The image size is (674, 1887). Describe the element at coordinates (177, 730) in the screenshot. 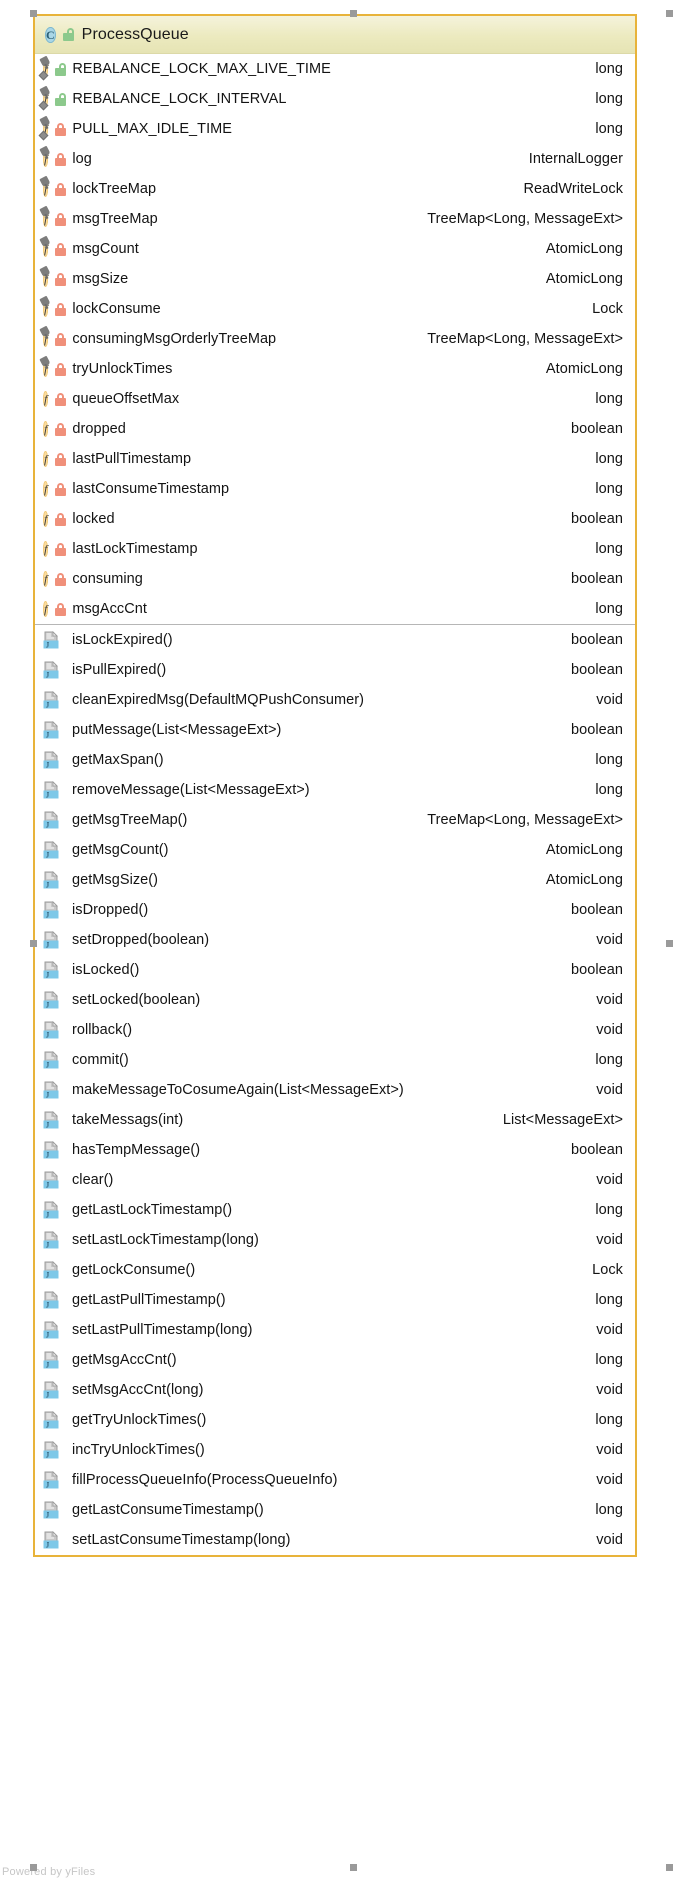

I see `method-name: putMessage(List<MessageExt>)` at that location.